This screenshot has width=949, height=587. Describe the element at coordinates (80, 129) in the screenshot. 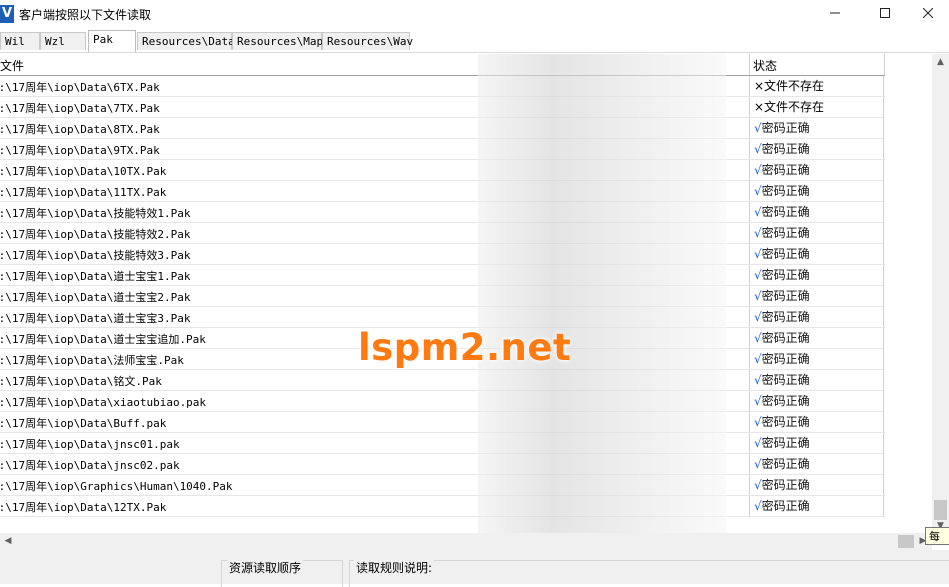

I see `file-path: D:\17周年\iop\Data\8TX.Pak` at that location.